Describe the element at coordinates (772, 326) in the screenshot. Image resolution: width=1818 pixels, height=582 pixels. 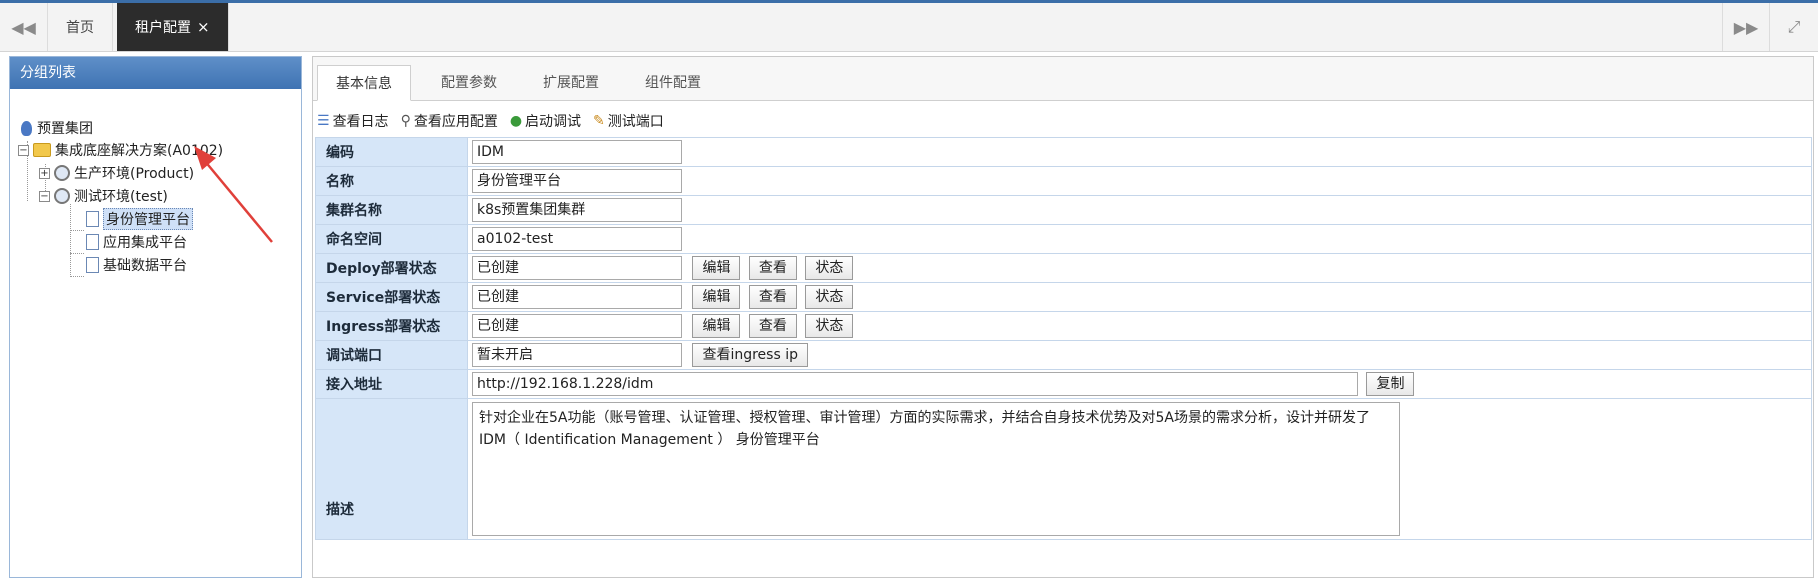
I see `ingress-view-button: 查看` at that location.